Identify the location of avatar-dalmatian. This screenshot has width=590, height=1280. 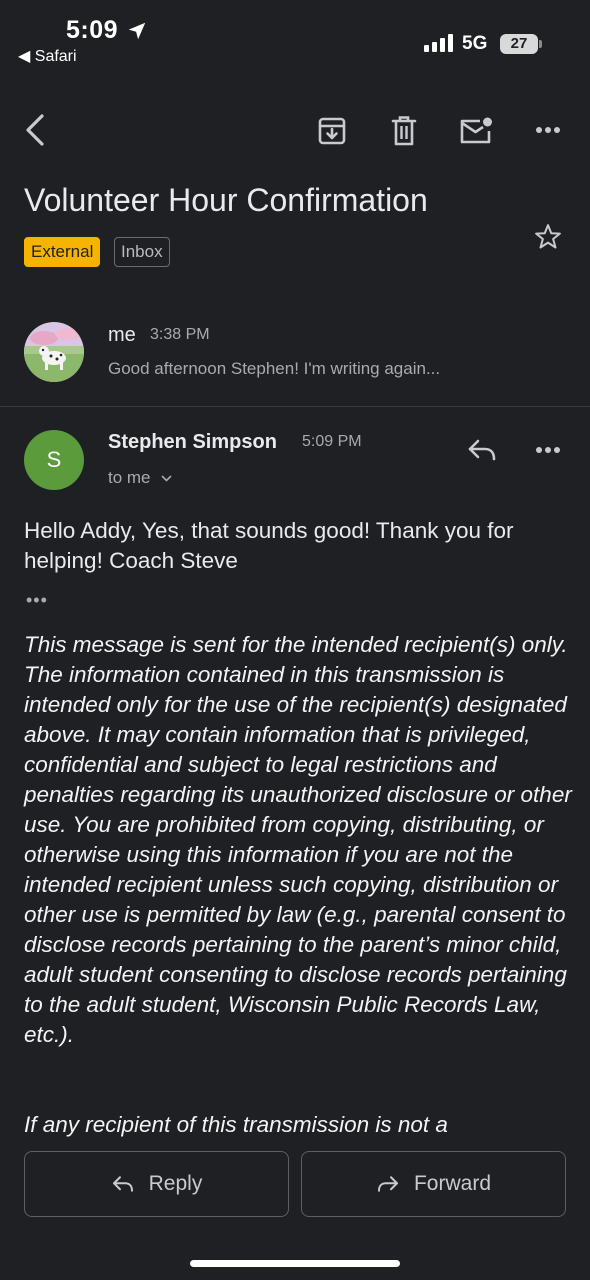
(54, 352).